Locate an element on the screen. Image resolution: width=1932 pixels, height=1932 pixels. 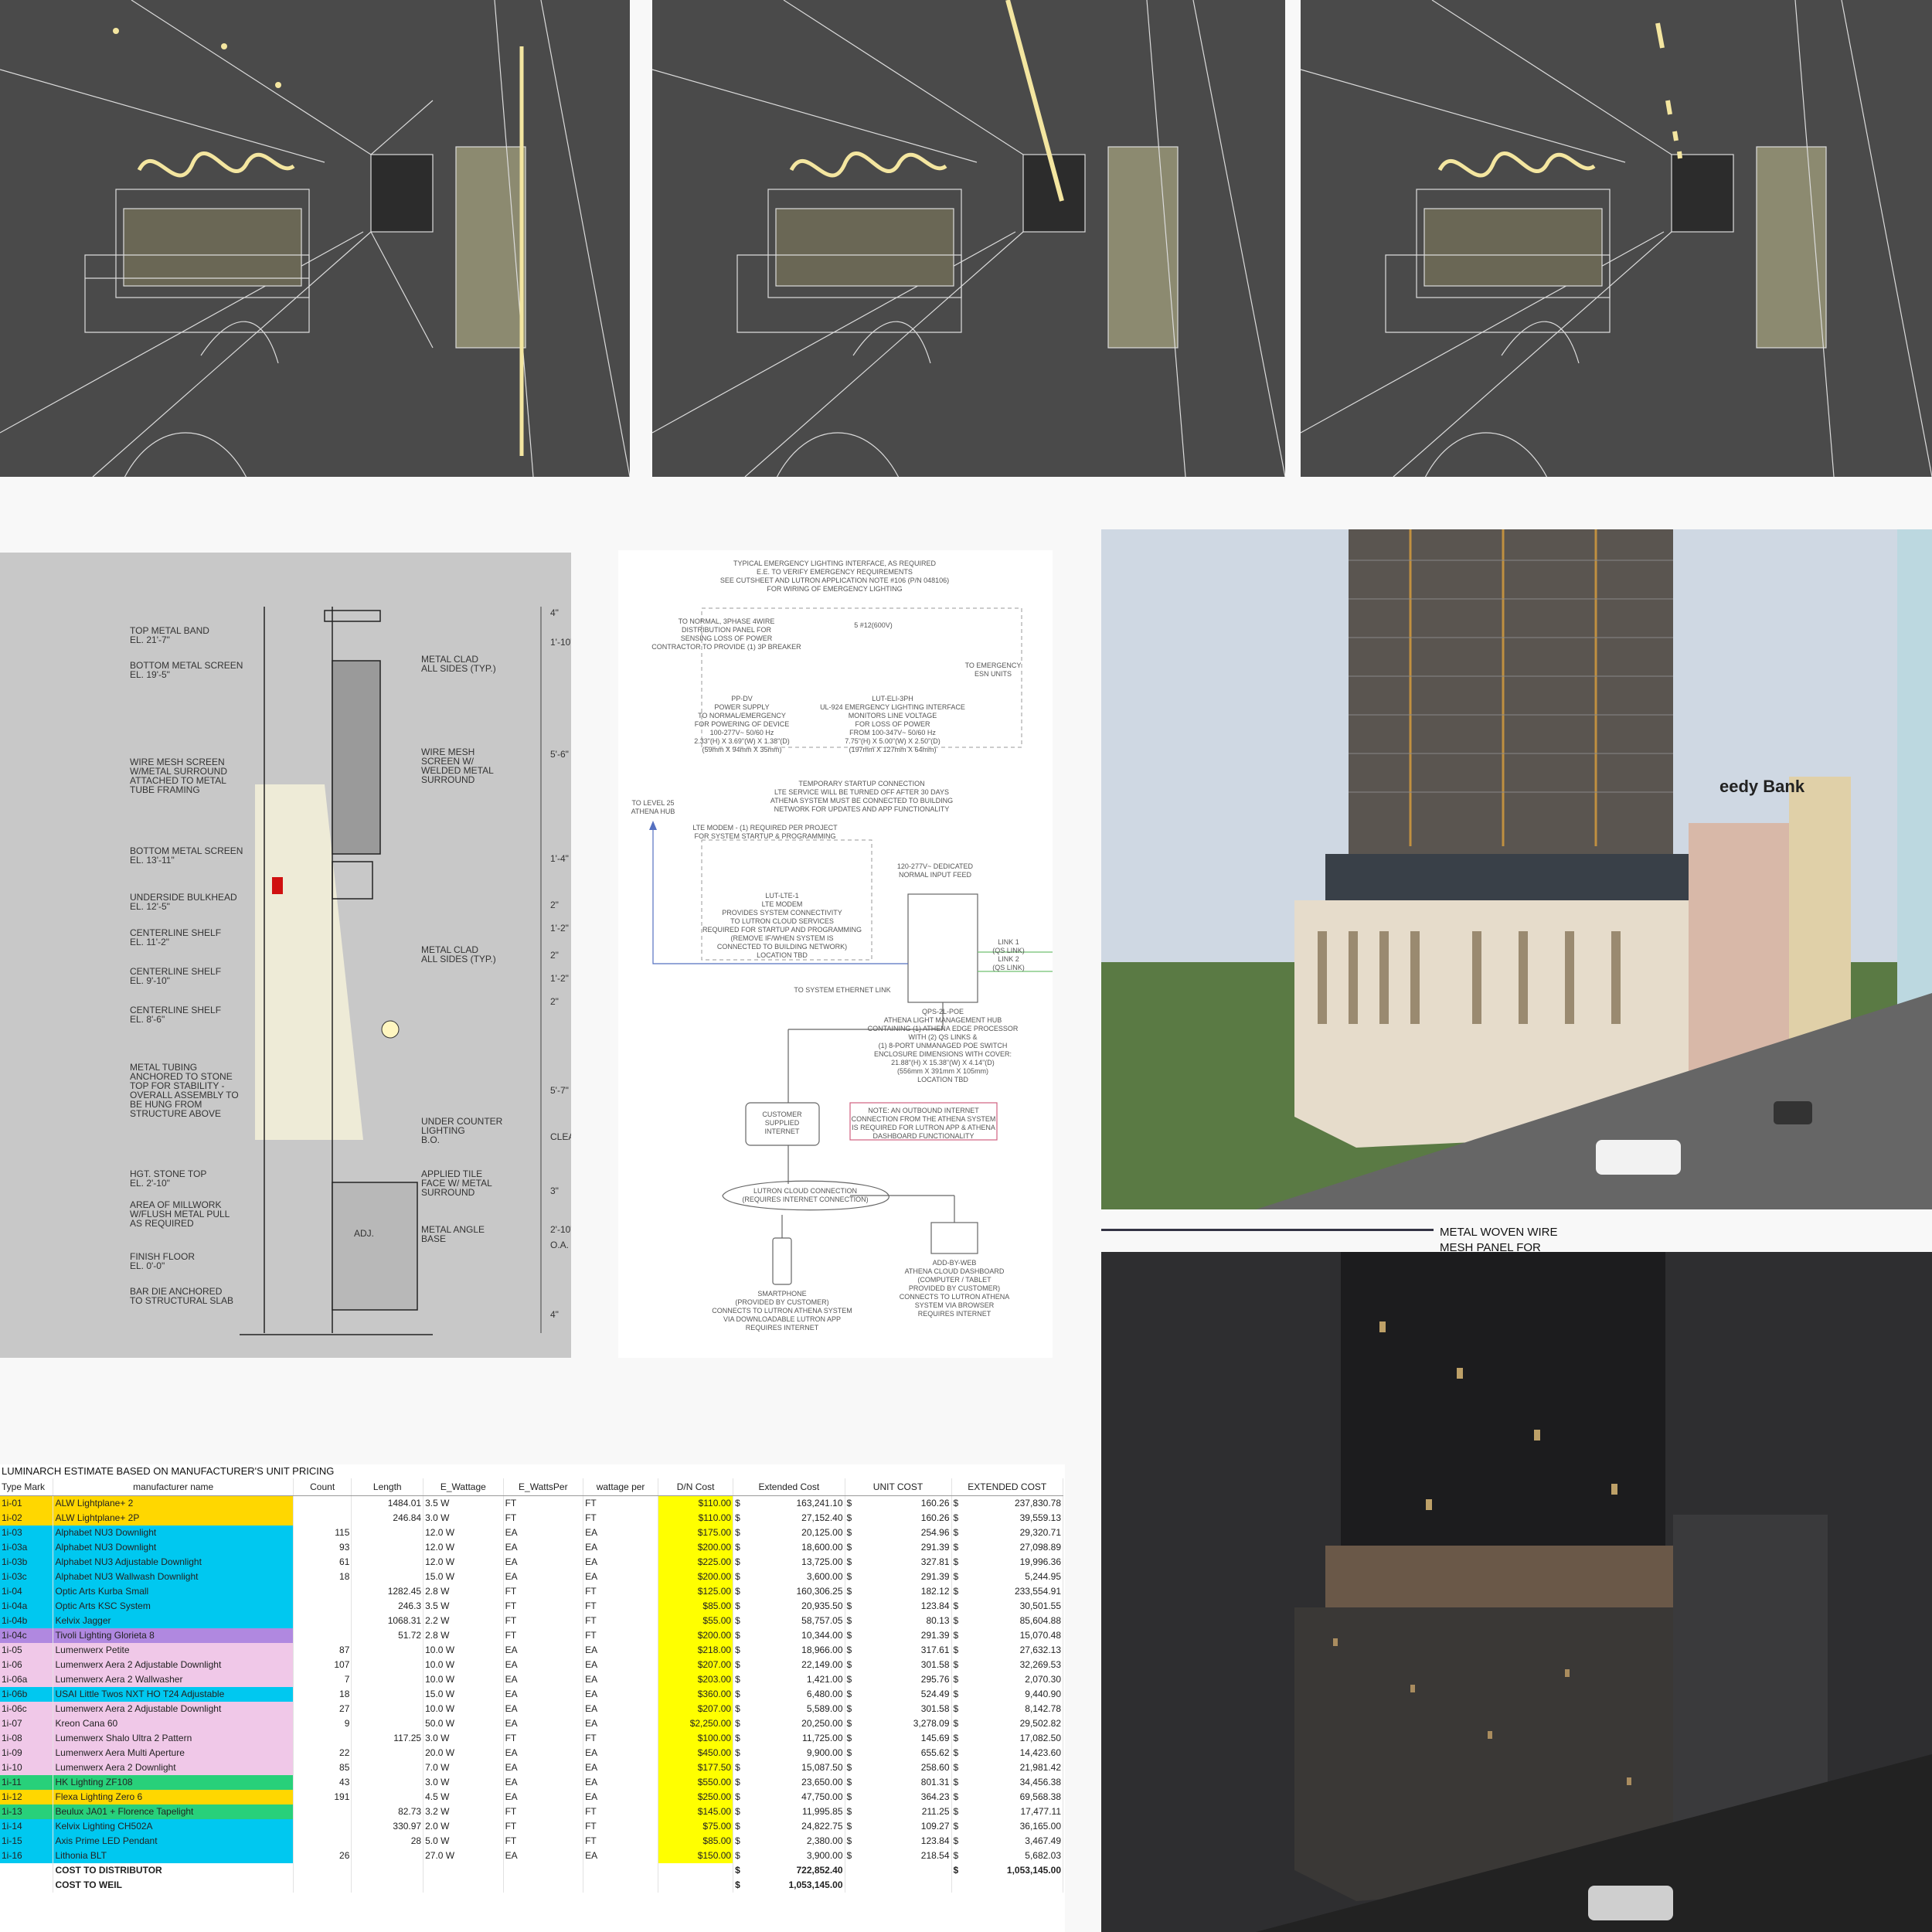
diagram-hub: (556mm X 391mm X 105mm) is located at coordinates (942, 1071).